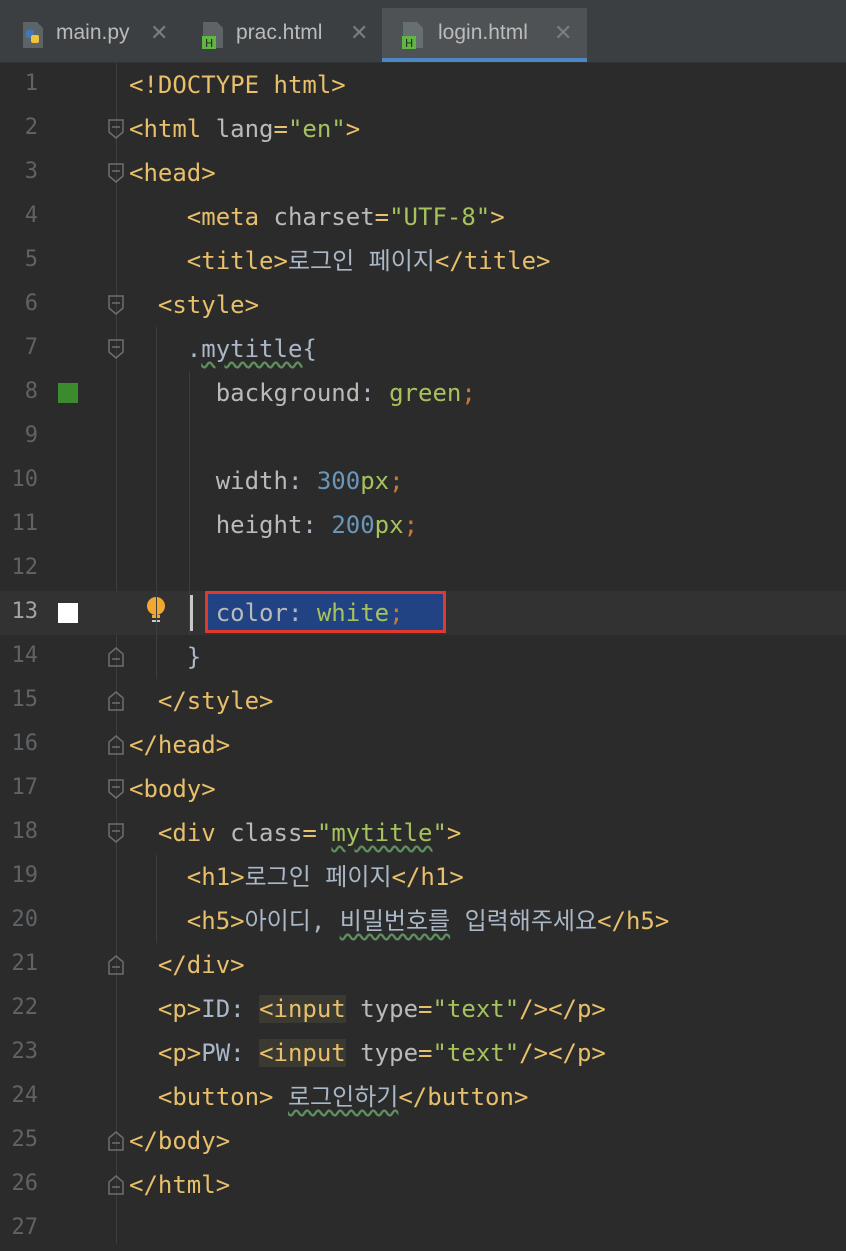  Describe the element at coordinates (423, 569) in the screenshot. I see `code-line: 12` at that location.